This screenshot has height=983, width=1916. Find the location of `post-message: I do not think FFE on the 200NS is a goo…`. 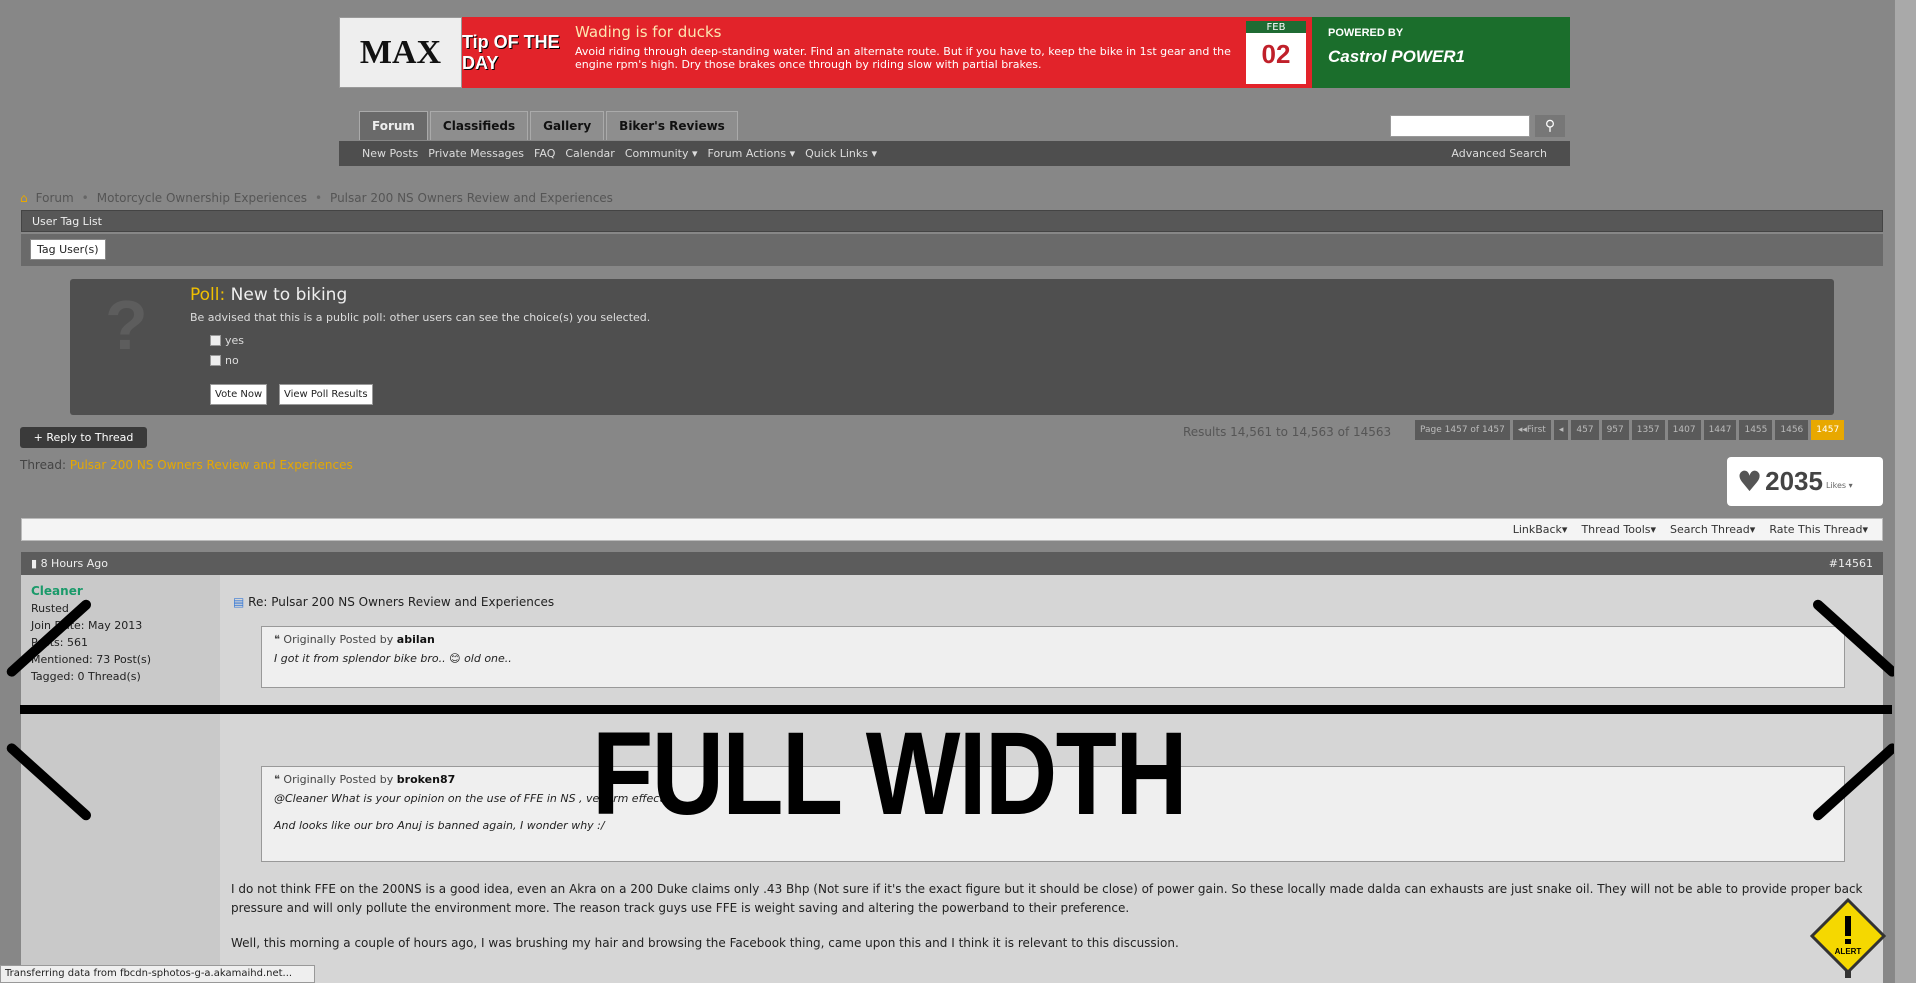

post-message: I do not think FFE on the 200NS is a goo… is located at coordinates (1051, 924).